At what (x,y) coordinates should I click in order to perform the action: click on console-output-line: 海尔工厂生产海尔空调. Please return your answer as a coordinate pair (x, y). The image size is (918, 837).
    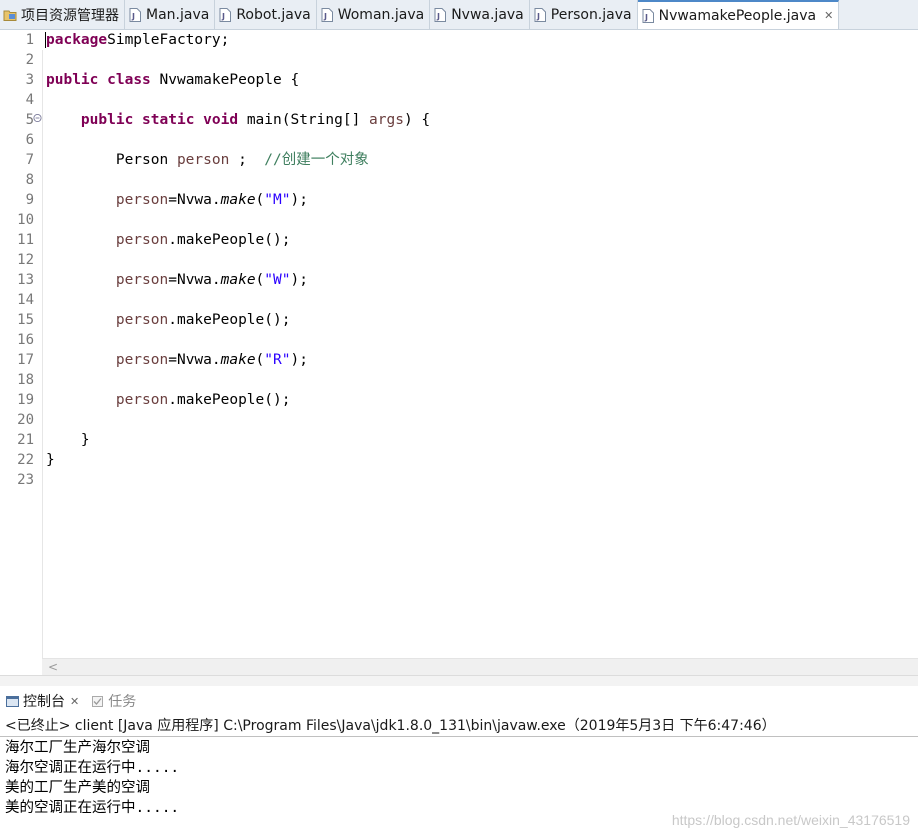
    Looking at the image, I should click on (77, 748).